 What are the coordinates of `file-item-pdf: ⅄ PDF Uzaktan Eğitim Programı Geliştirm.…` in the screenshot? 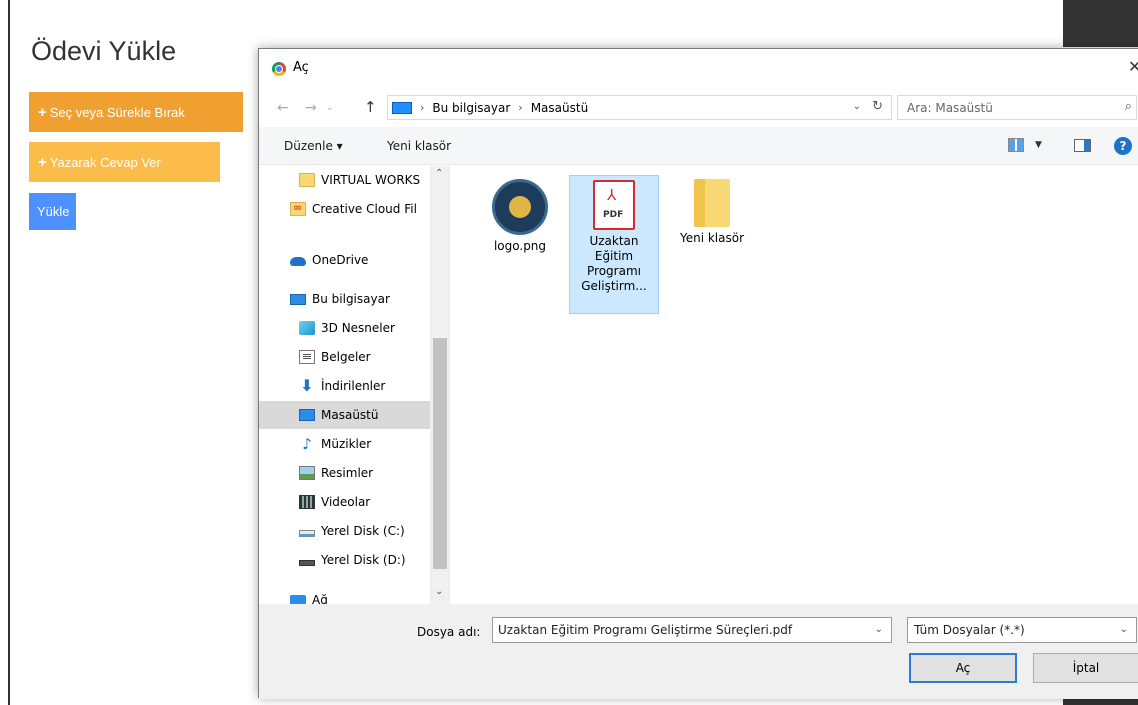 It's located at (614, 244).